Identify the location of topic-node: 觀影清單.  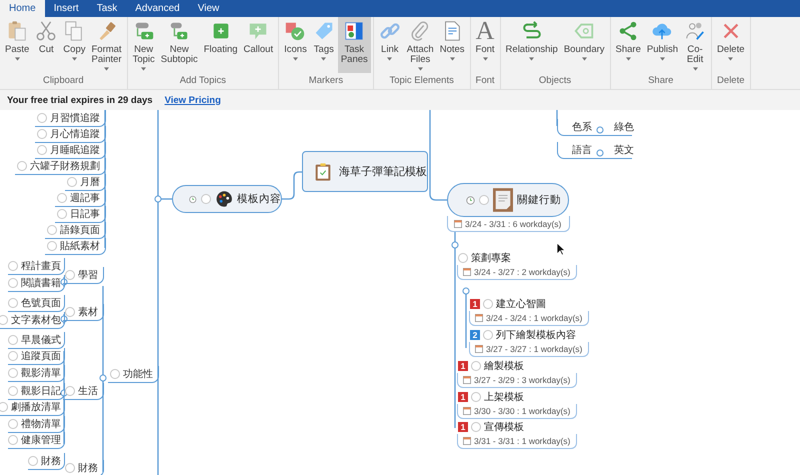
(36, 373).